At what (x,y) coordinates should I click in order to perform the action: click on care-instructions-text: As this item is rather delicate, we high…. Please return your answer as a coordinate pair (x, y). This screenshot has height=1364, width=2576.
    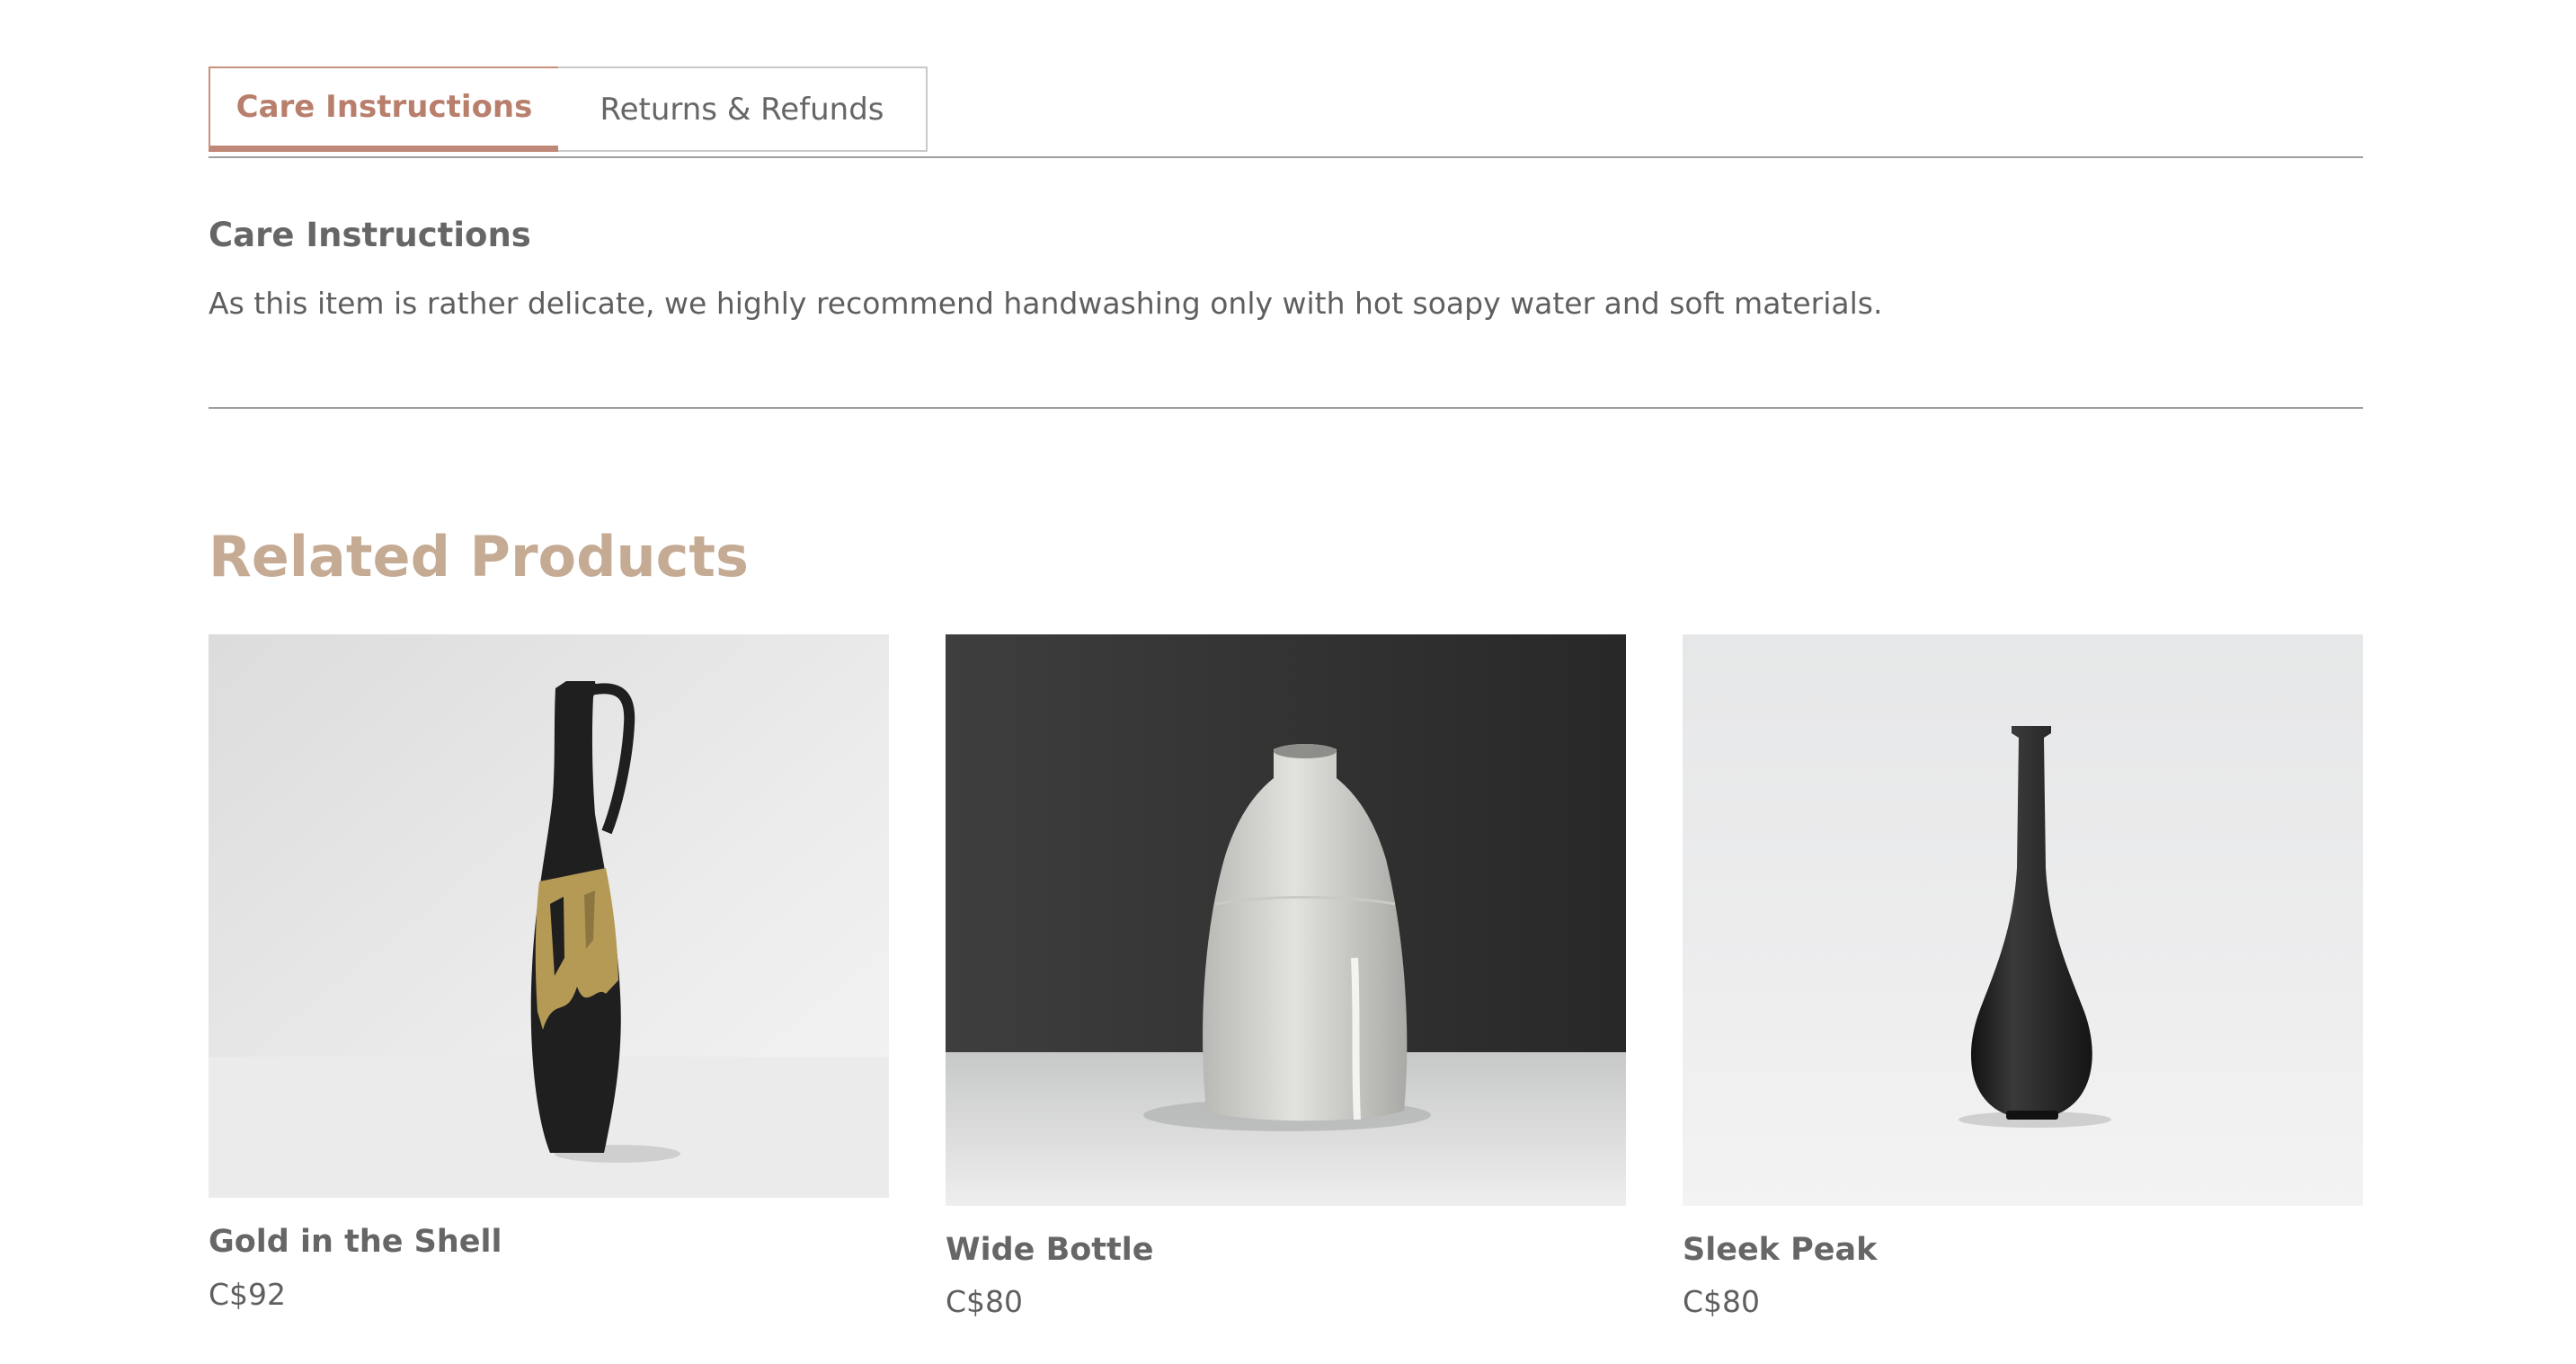
    Looking at the image, I should click on (1046, 303).